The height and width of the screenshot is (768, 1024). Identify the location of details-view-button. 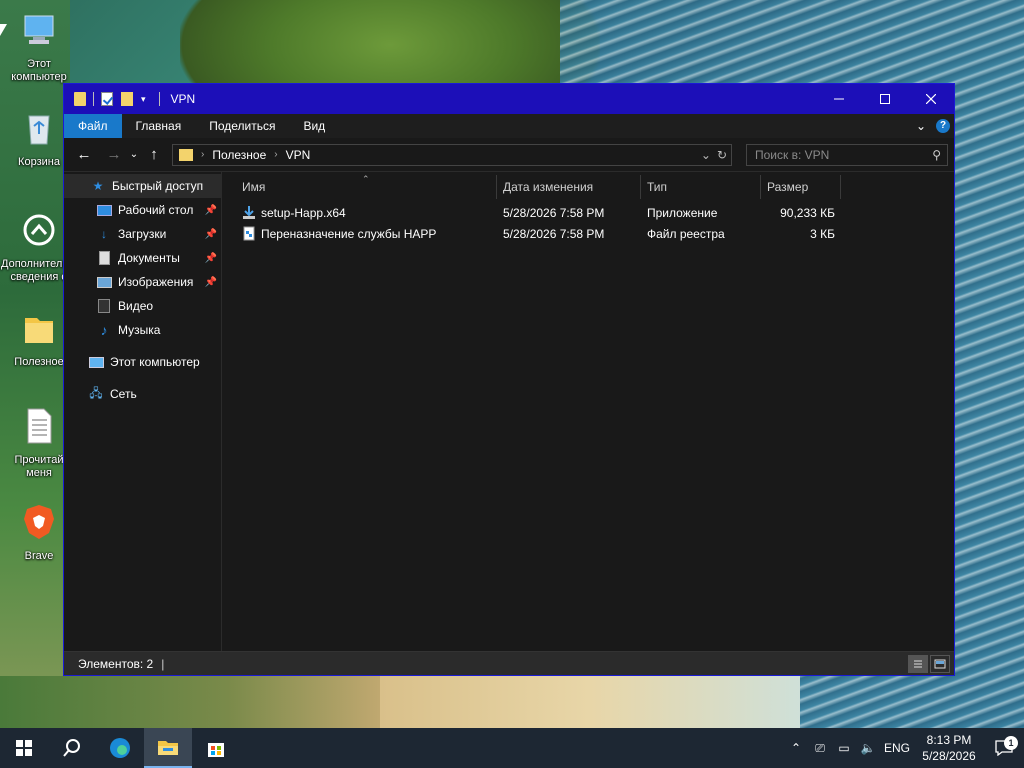
(918, 663).